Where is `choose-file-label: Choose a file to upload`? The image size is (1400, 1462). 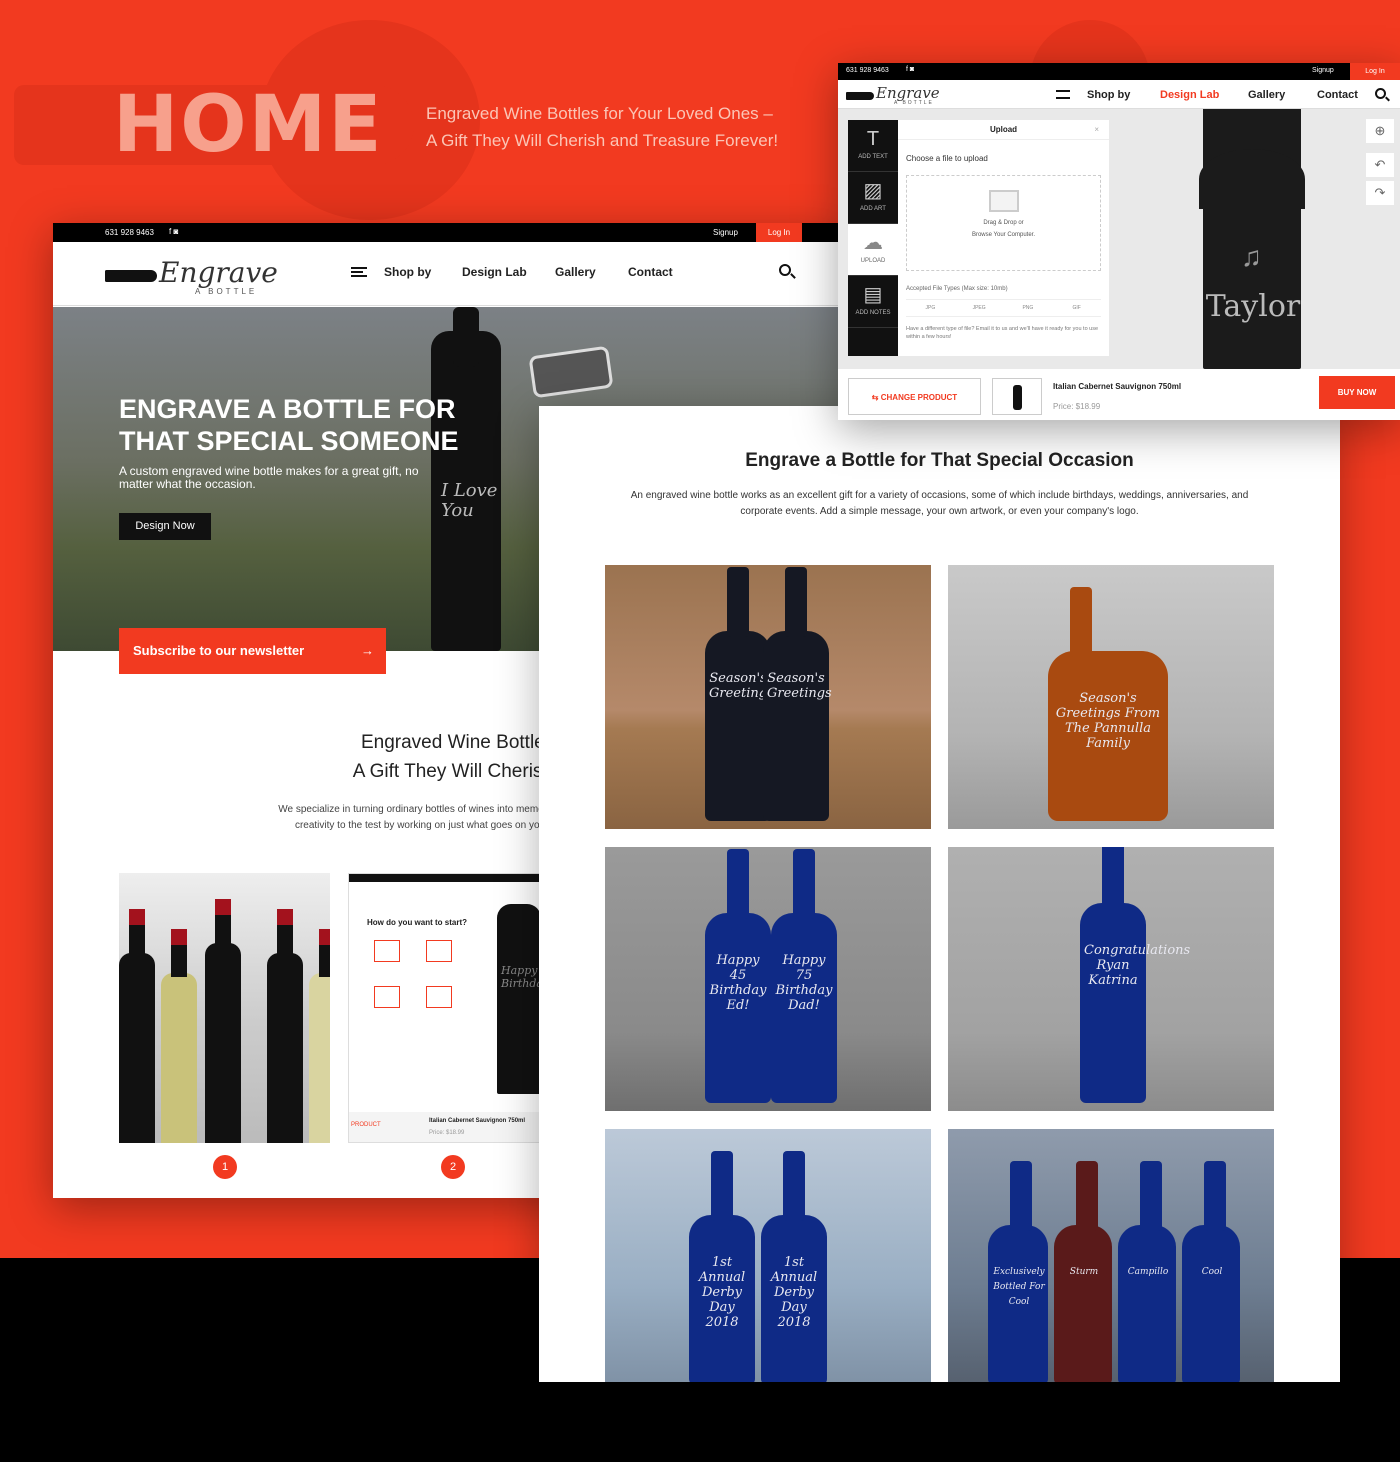
choose-file-label: Choose a file to upload is located at coordinates (947, 158).